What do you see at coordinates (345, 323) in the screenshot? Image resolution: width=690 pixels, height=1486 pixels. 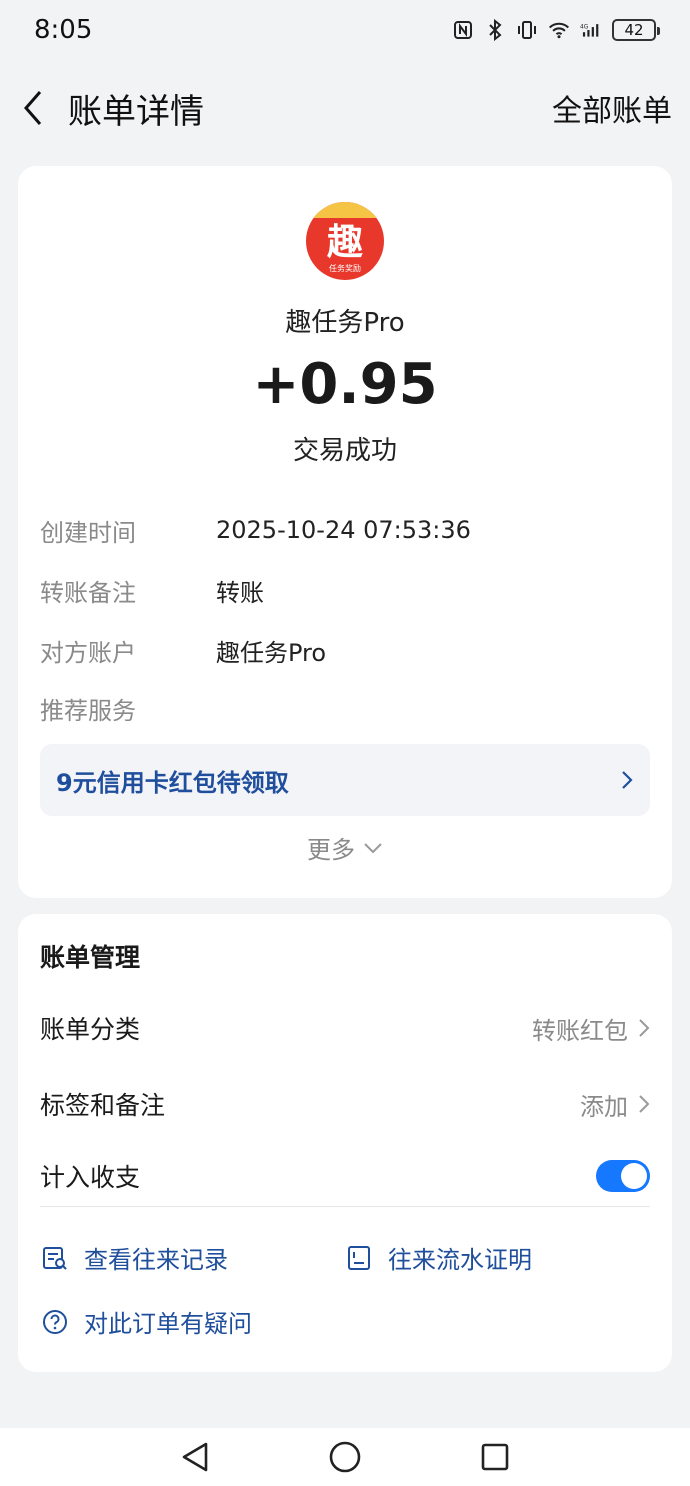 I see `merchant-name: 趣任务Pro` at bounding box center [345, 323].